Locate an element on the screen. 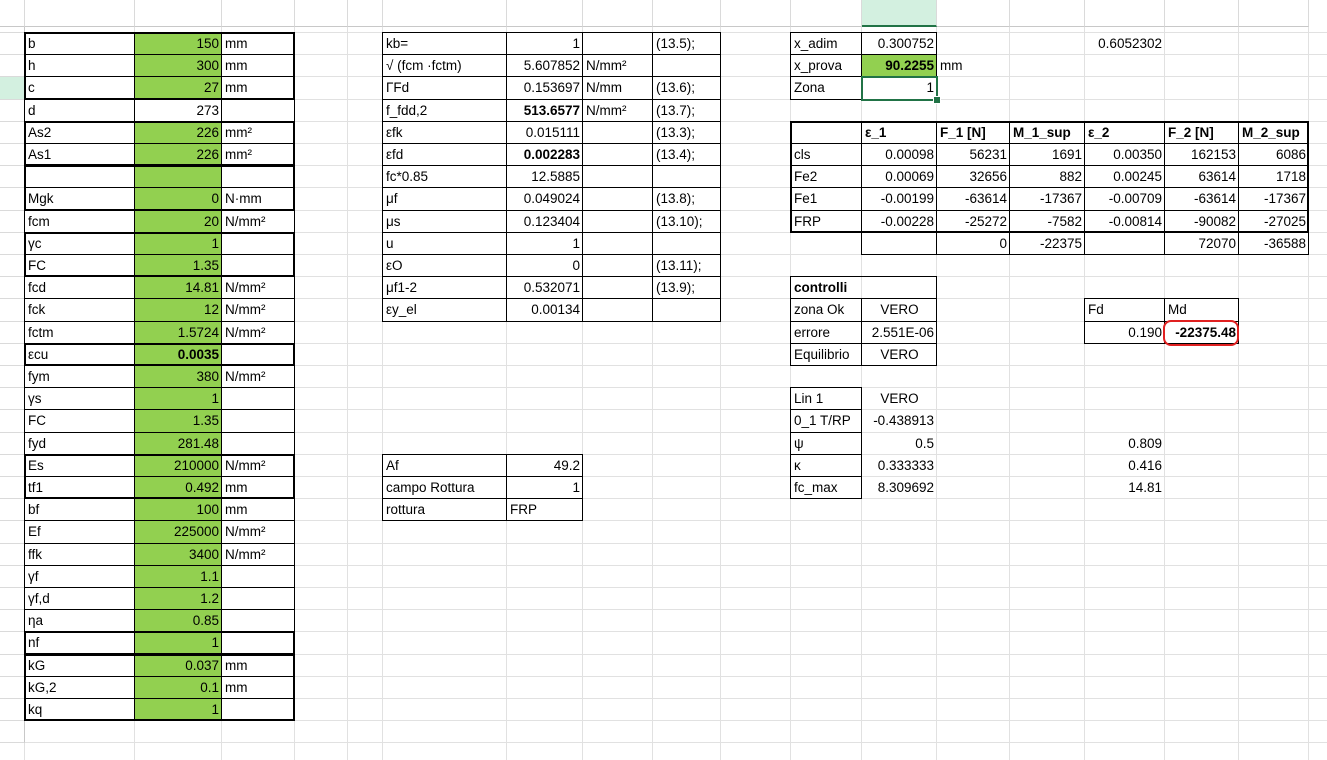 Image resolution: width=1327 pixels, height=760 pixels. cell-o14: Fd is located at coordinates (1125, 310).